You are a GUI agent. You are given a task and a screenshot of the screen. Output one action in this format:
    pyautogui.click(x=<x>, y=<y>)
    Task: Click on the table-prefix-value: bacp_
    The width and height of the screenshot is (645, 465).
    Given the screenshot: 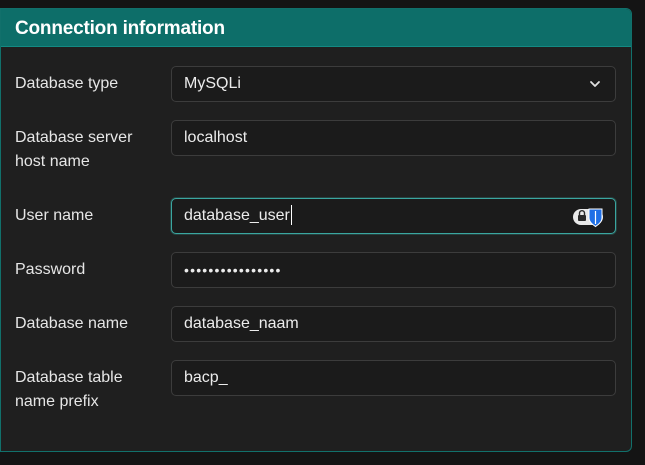 What is the action you would take?
    pyautogui.click(x=206, y=377)
    